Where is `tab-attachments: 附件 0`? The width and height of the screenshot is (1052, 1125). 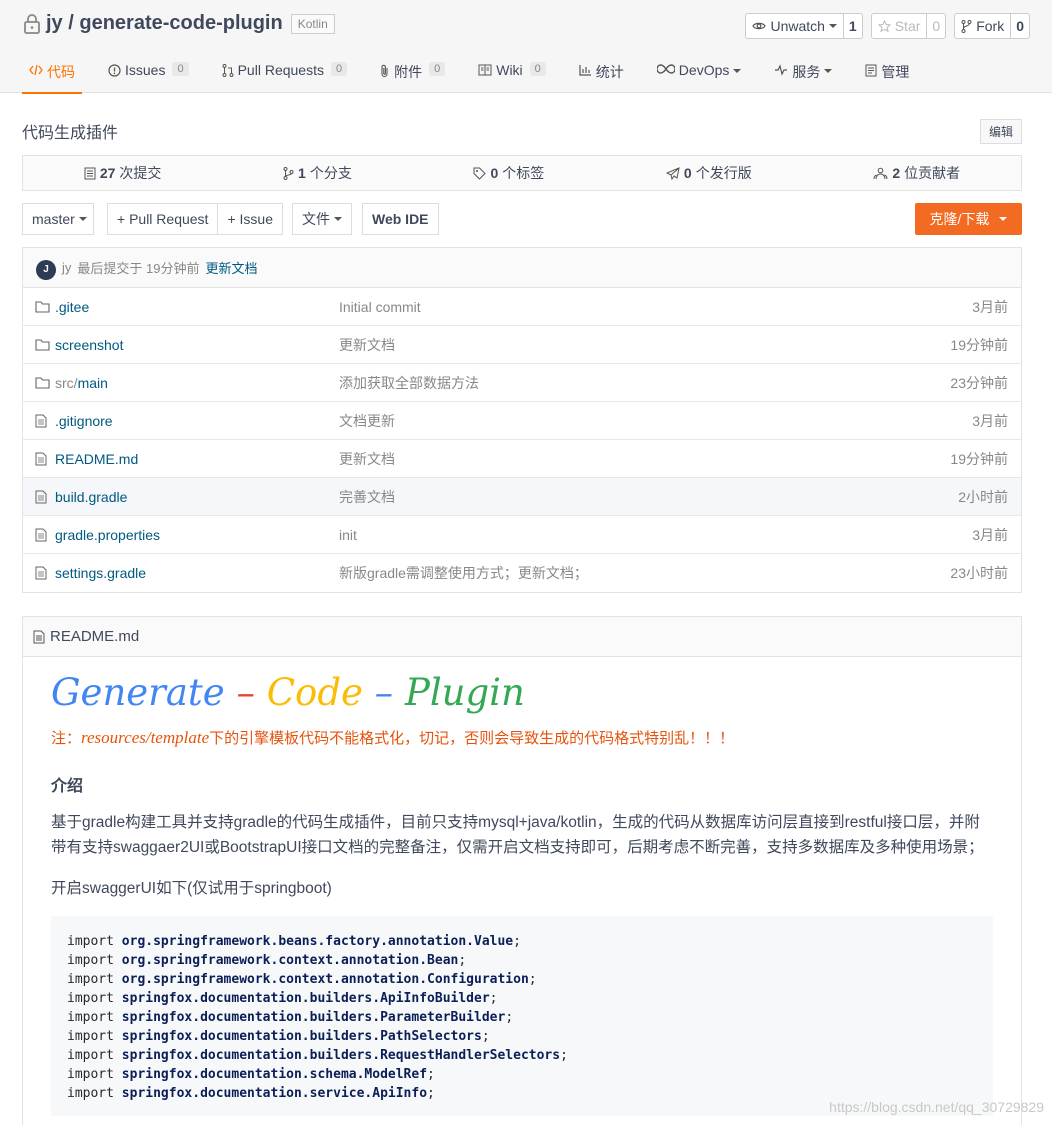
tab-attachments: 附件 0 is located at coordinates (412, 74).